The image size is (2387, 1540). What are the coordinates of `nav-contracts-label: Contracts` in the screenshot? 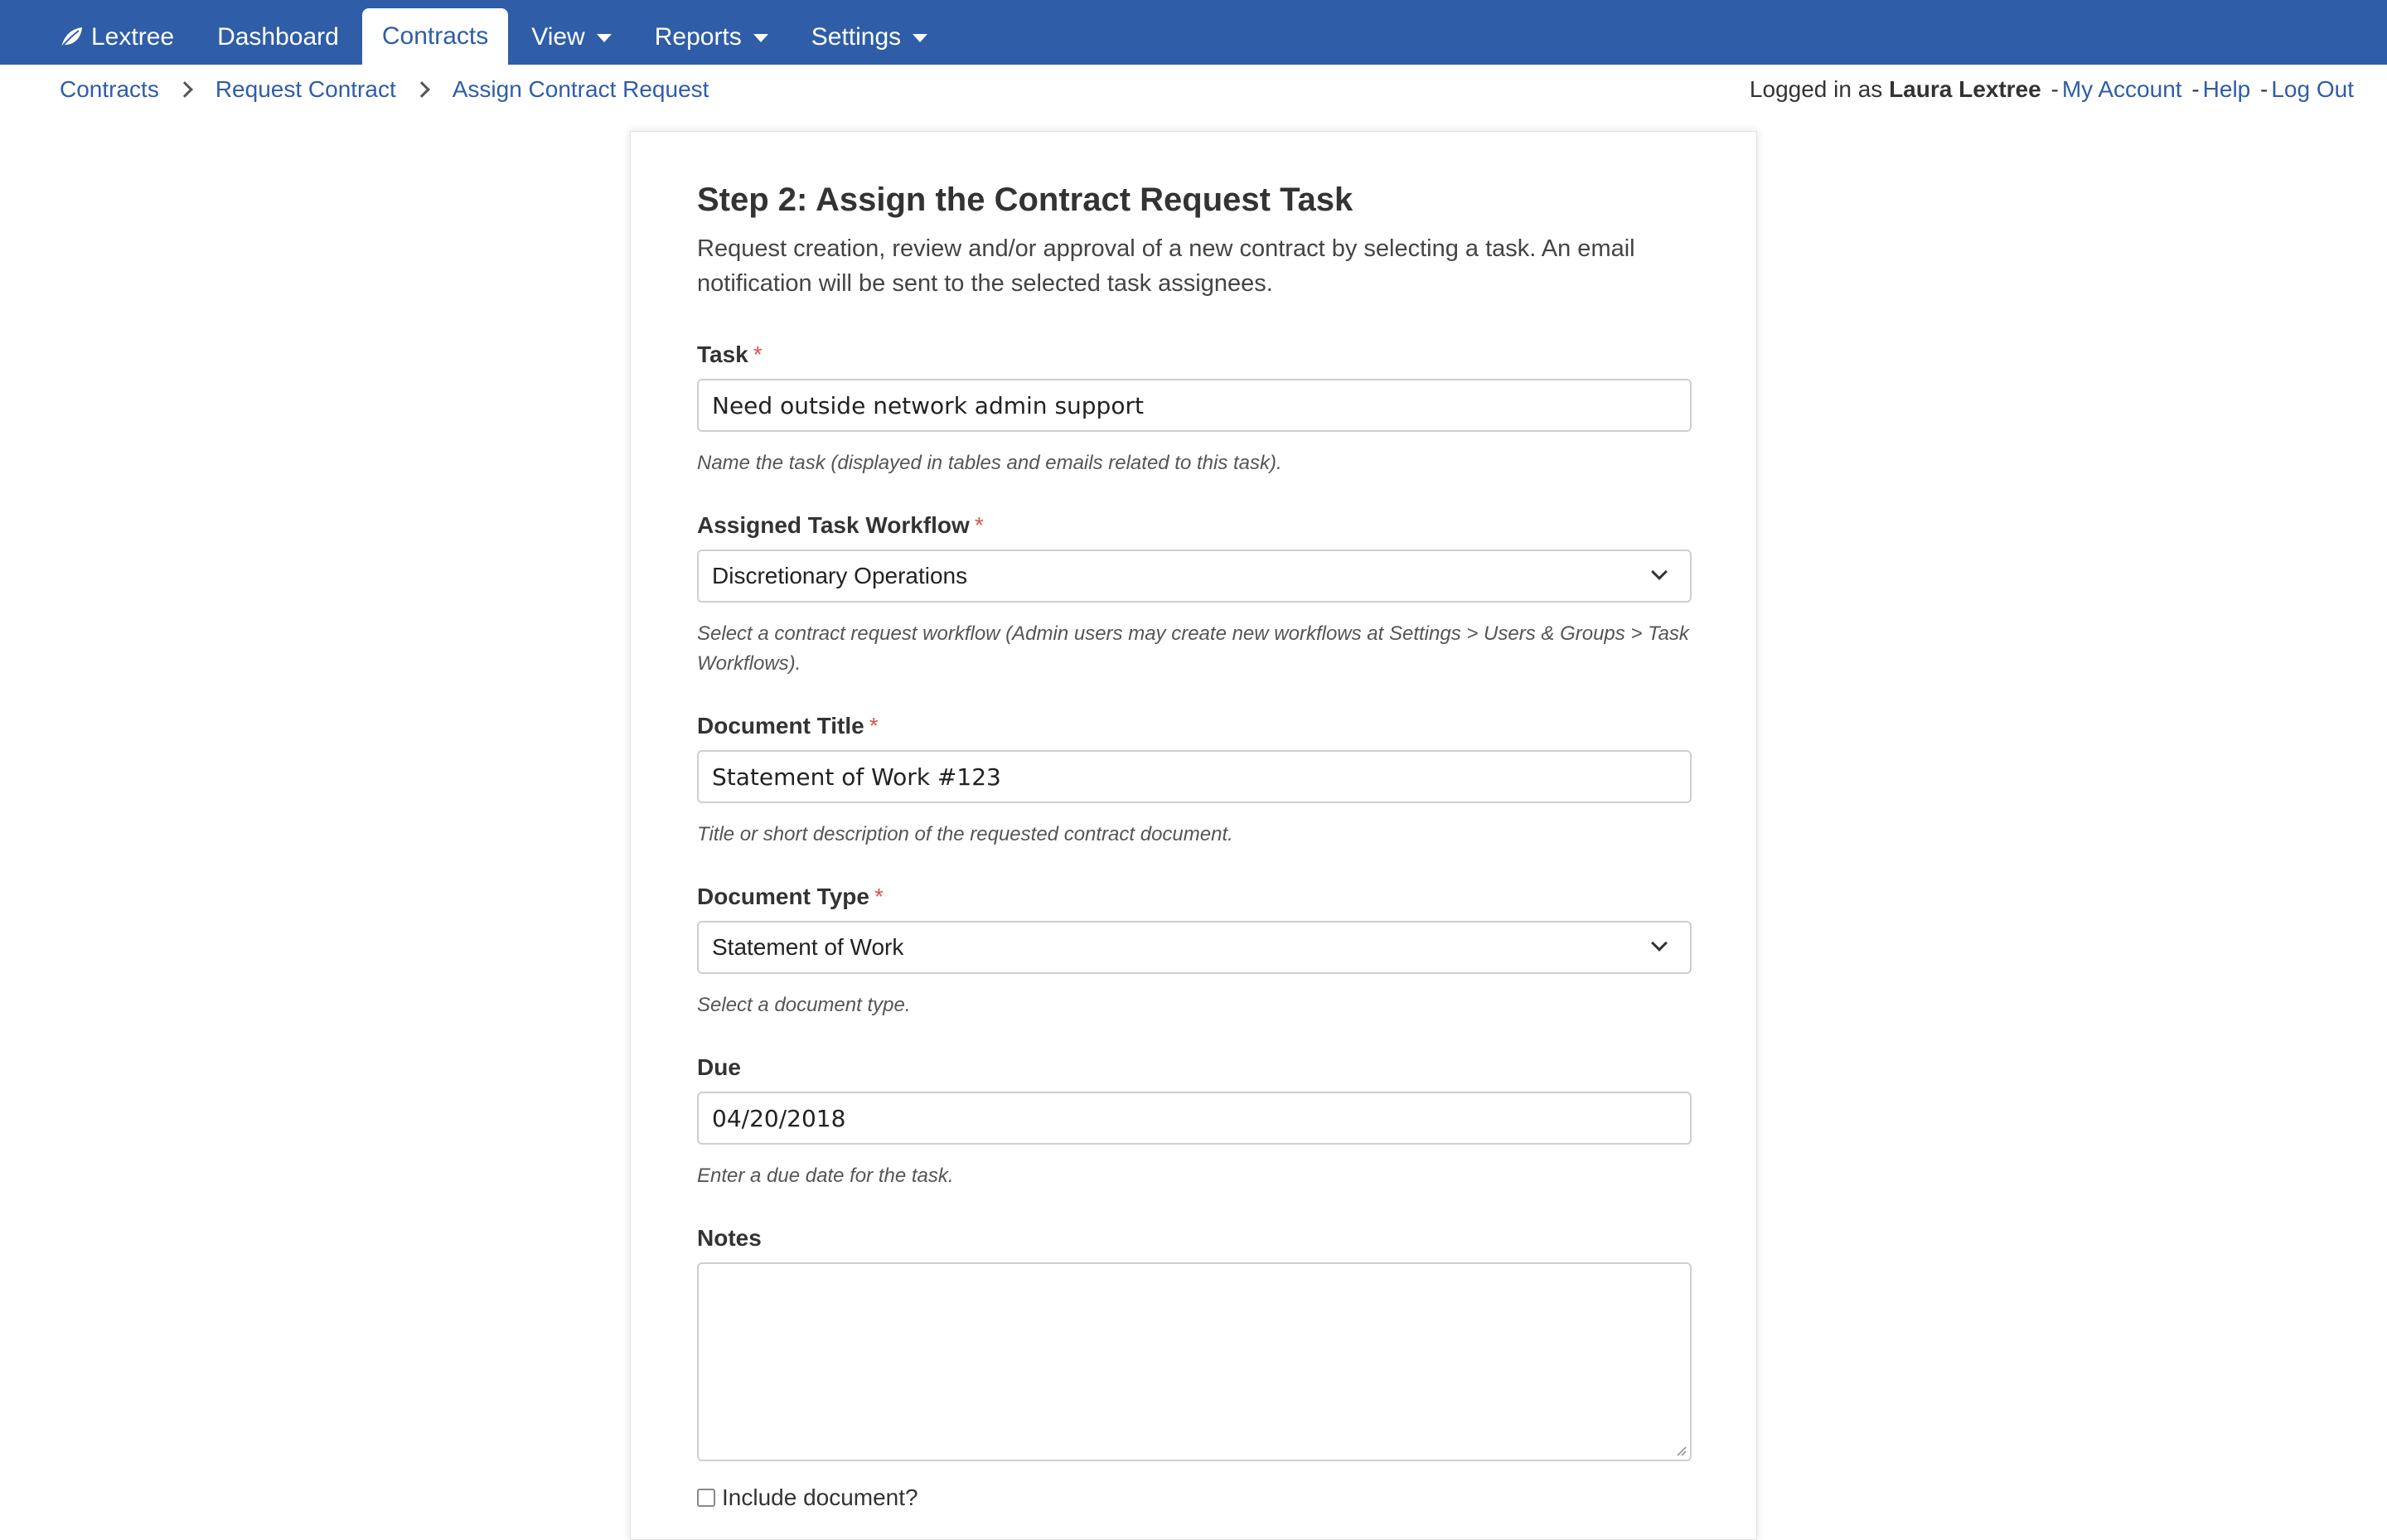 It's located at (435, 36).